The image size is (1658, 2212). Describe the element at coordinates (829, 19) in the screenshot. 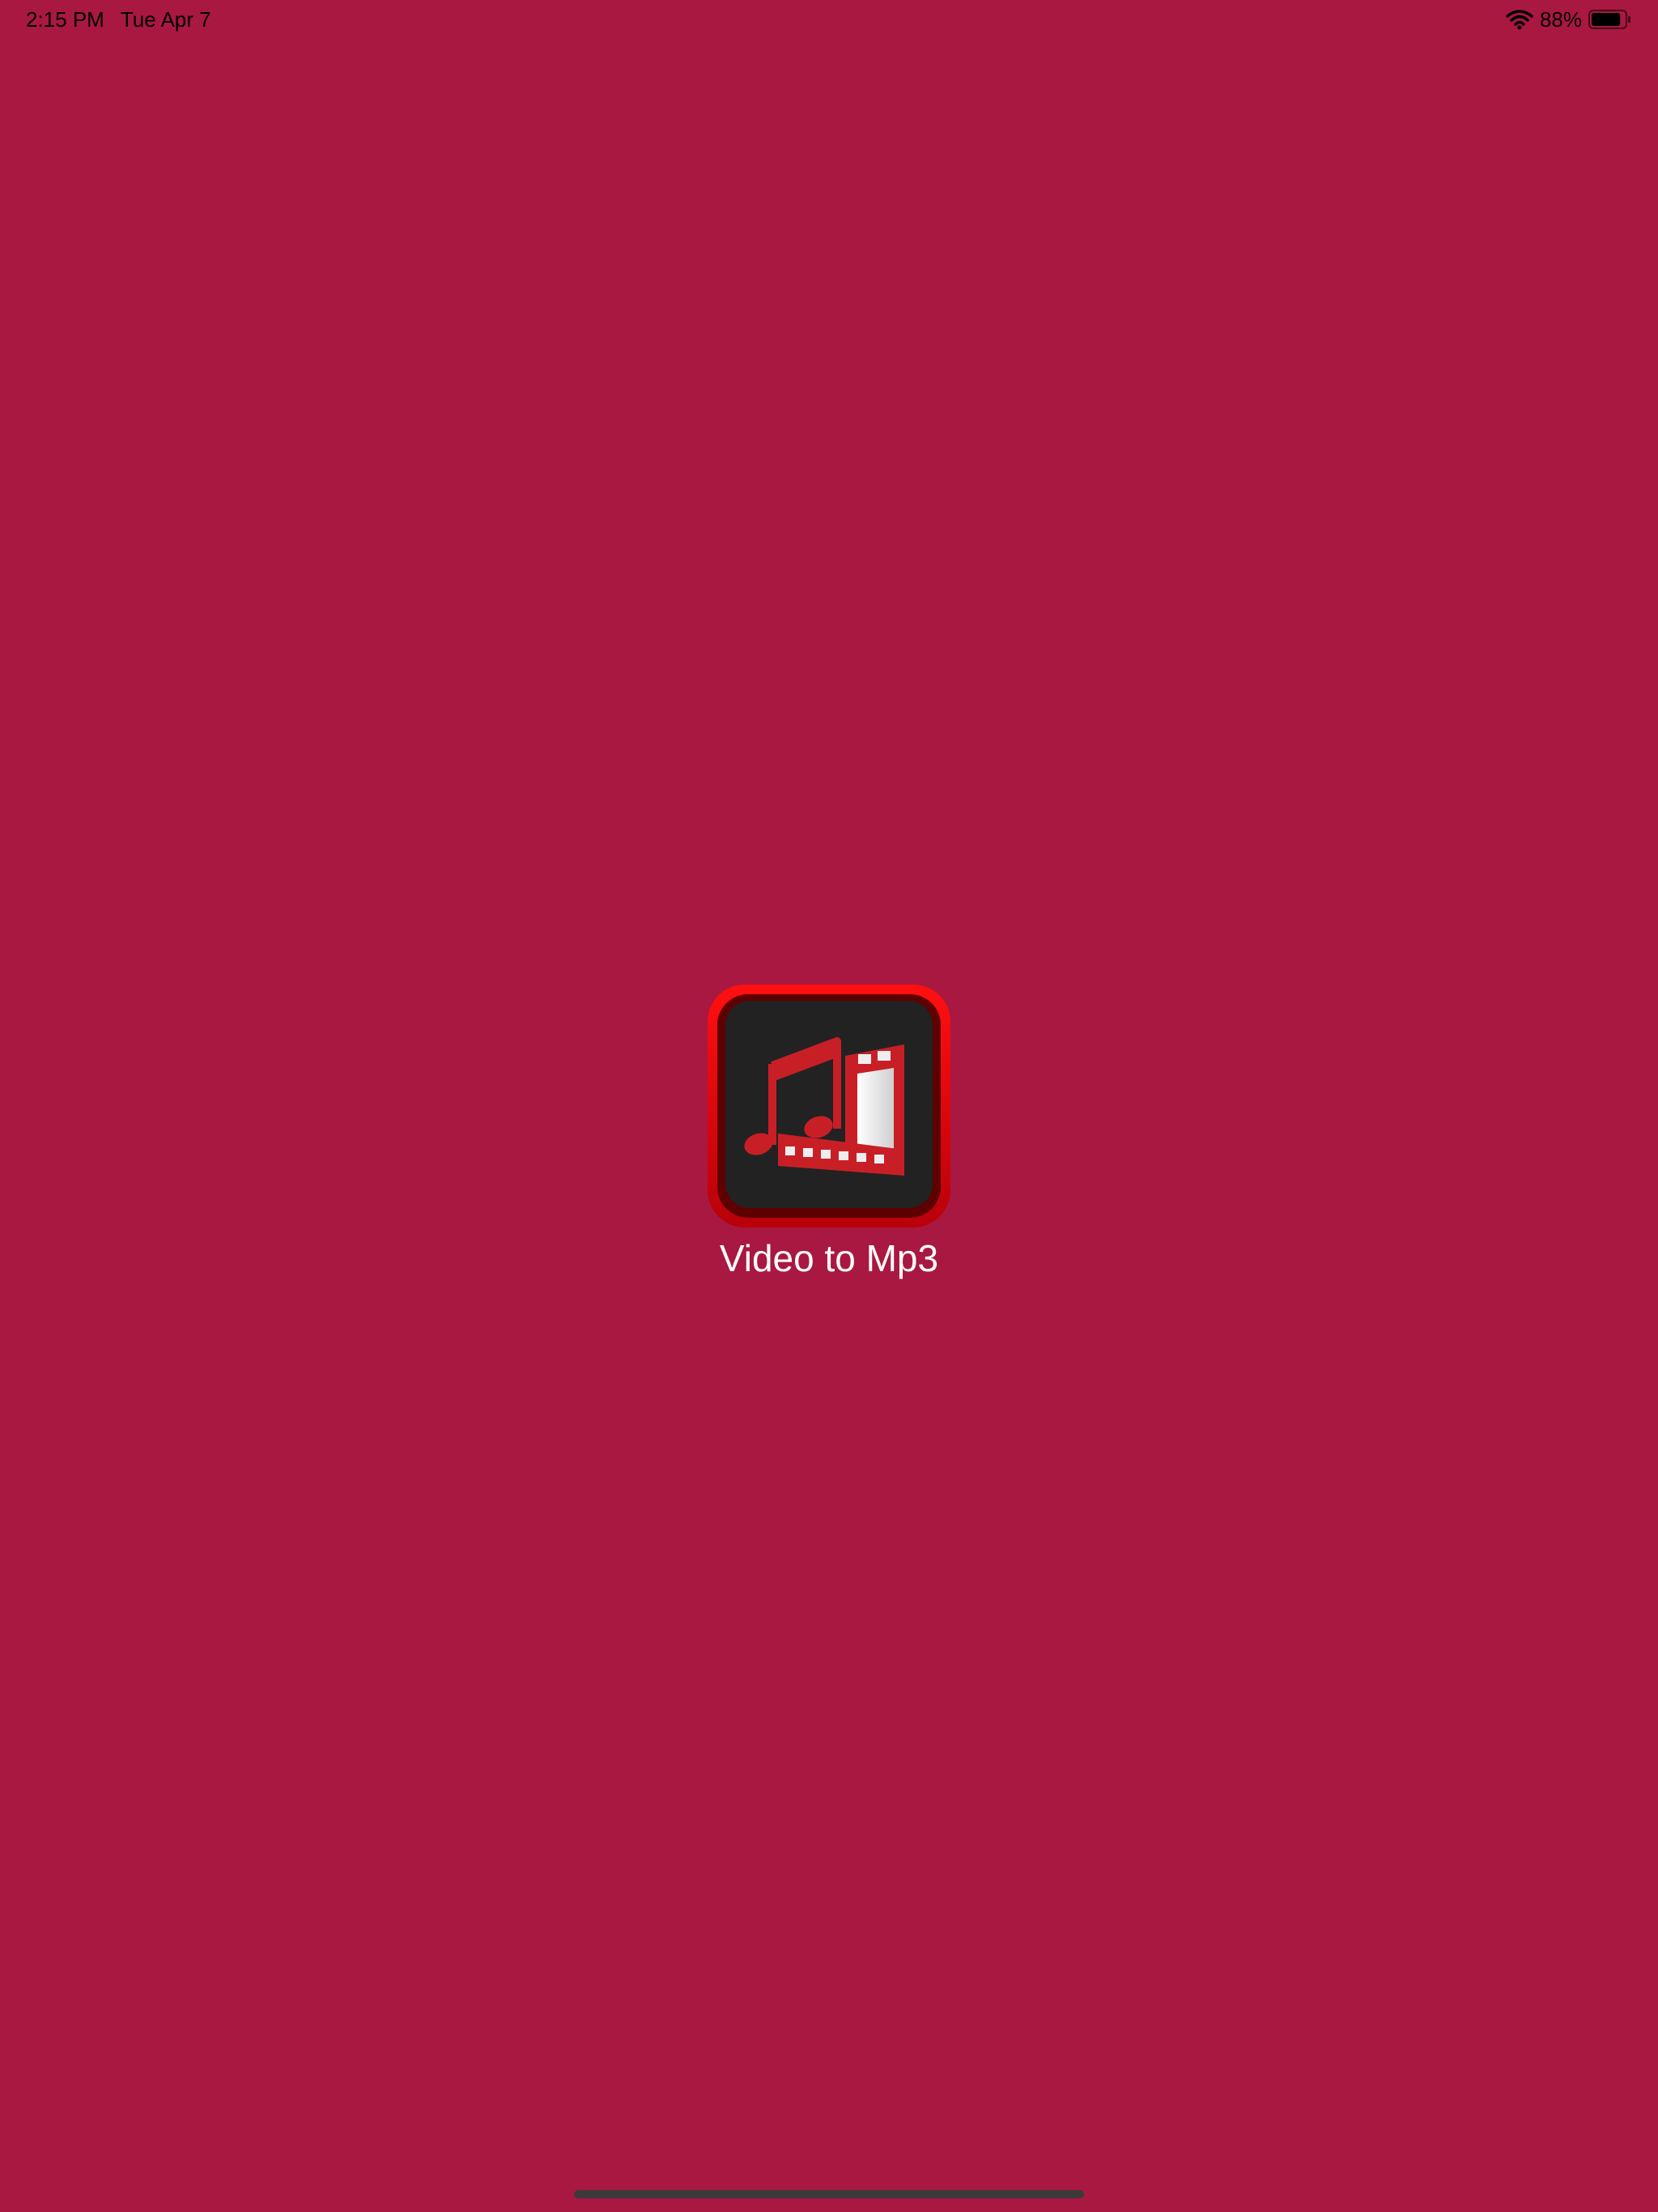

I see `status-bar: 2:15 PM Tue Apr 7 88%` at that location.